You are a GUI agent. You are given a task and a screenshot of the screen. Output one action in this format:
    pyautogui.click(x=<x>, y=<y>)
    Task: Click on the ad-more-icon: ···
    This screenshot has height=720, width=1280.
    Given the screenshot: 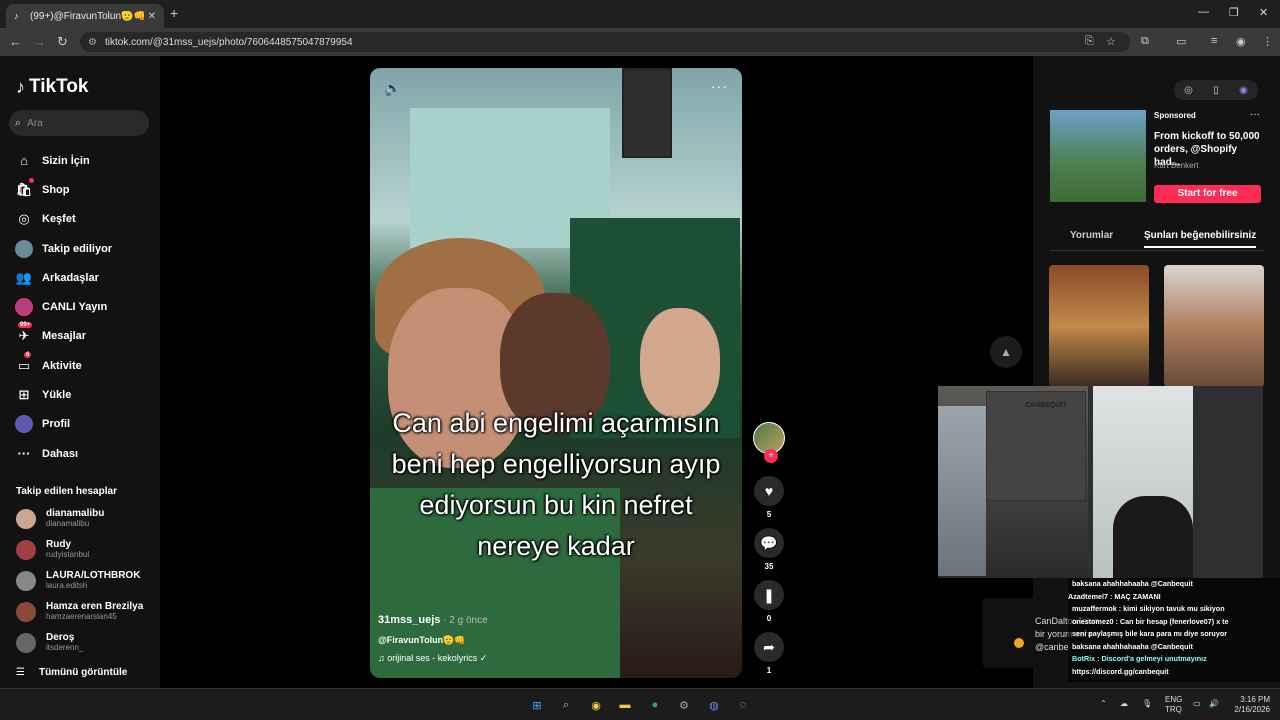 What is the action you would take?
    pyautogui.click(x=1255, y=114)
    